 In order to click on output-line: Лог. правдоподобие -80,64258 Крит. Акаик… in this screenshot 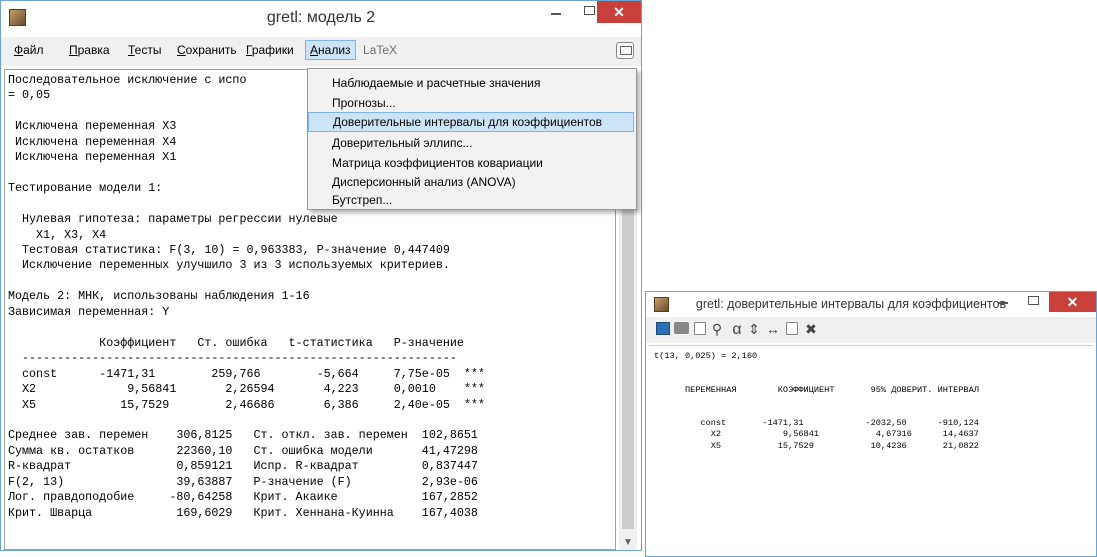, I will do `click(243, 497)`.